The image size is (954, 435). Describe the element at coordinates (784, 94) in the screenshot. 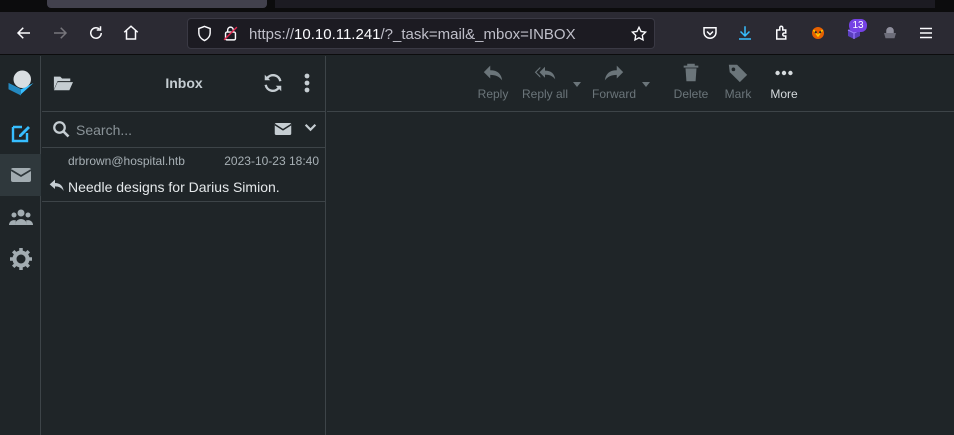

I see `more-label: More` at that location.